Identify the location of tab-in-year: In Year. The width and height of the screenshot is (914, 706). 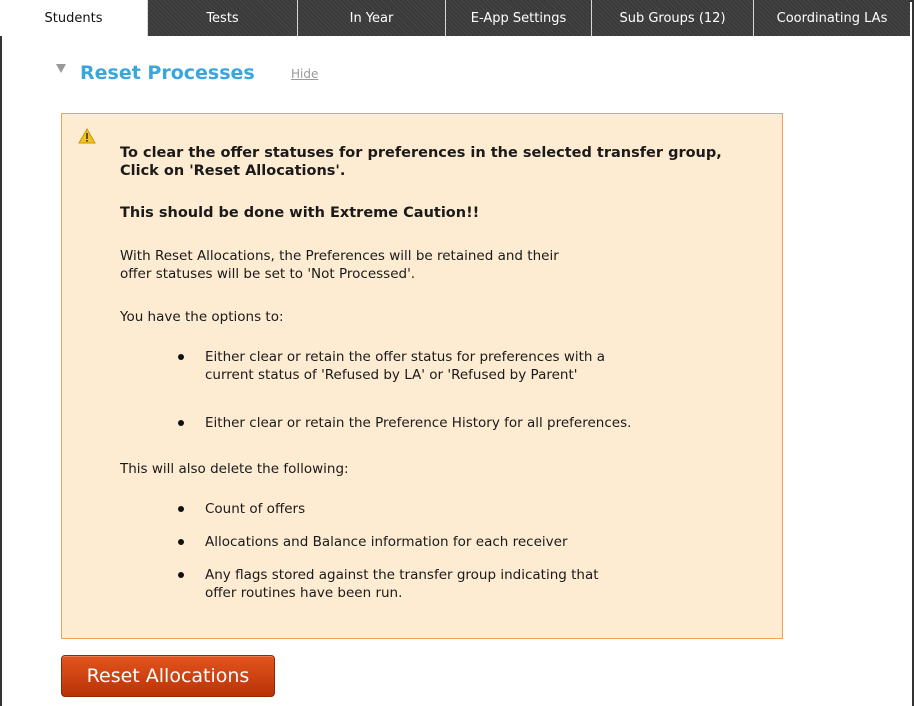
(372, 18).